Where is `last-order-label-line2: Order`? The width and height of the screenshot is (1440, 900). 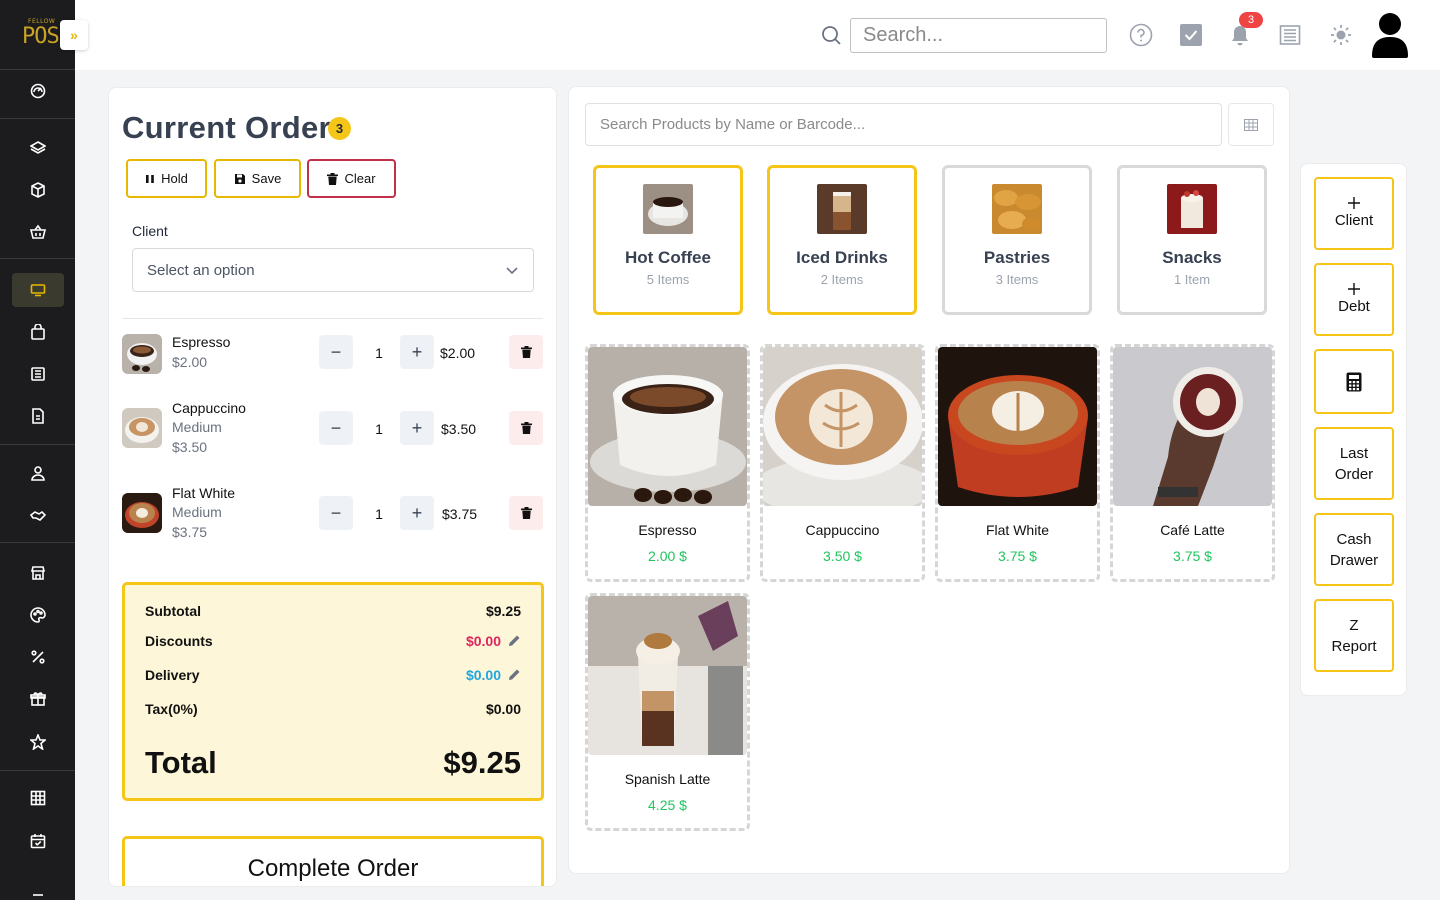 last-order-label-line2: Order is located at coordinates (1354, 474).